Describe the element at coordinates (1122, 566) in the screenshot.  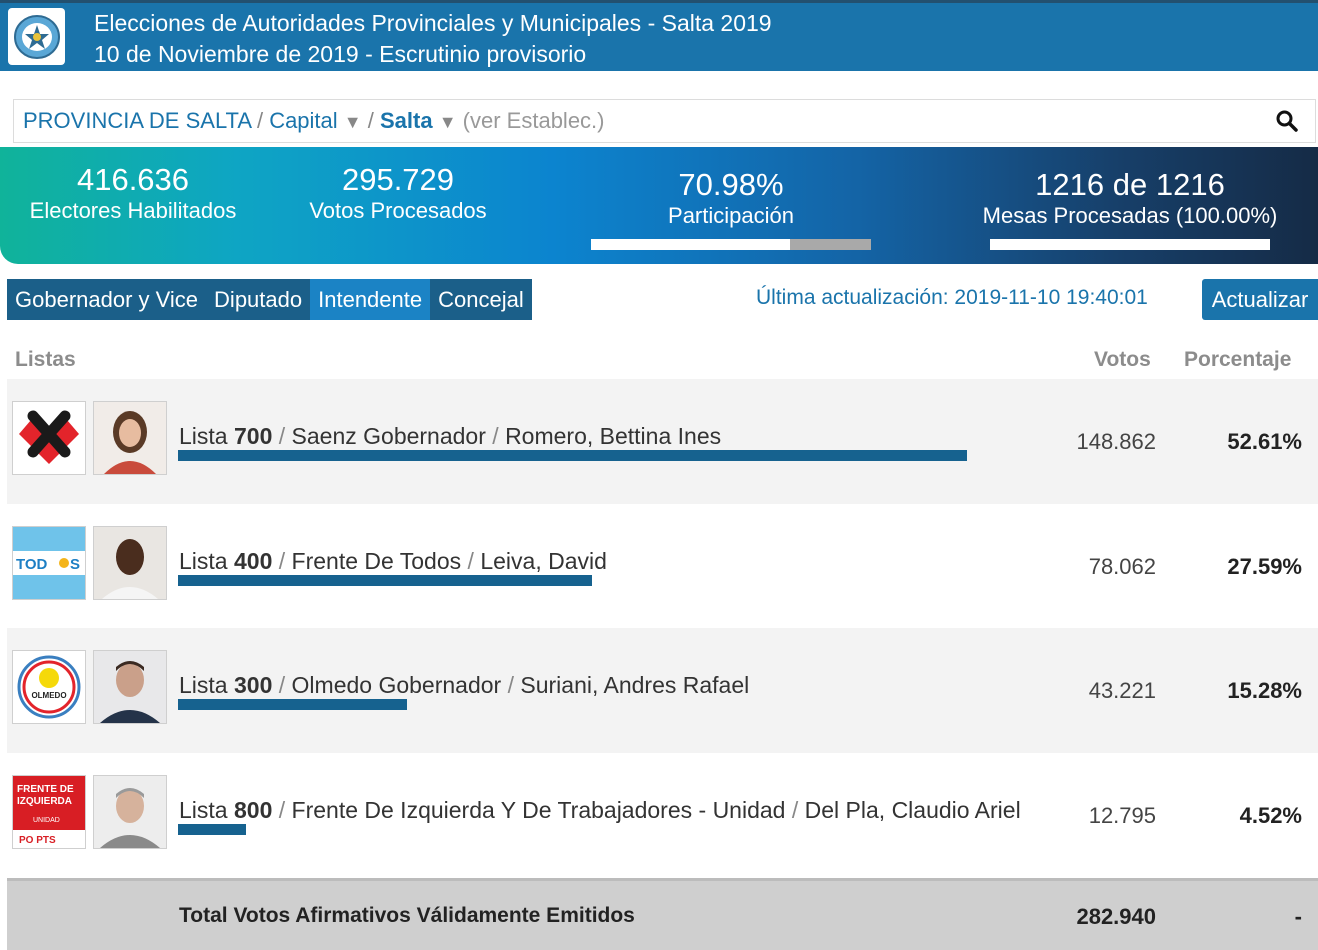
I see `vote-count: 78.062` at that location.